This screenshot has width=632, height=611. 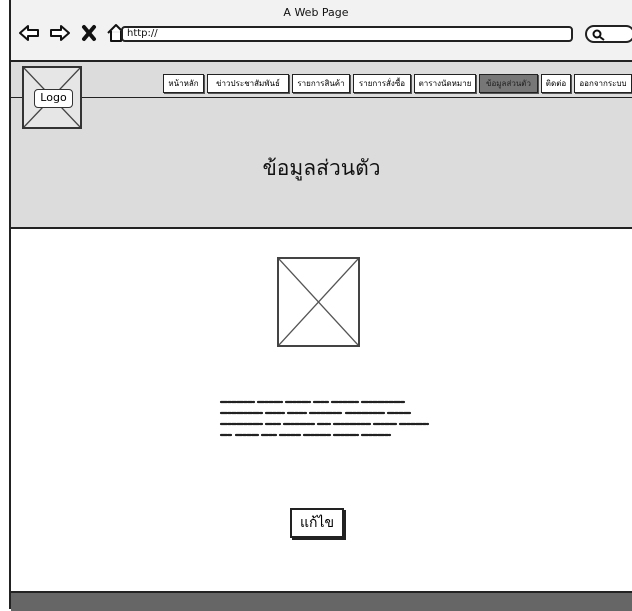 What do you see at coordinates (445, 83) in the screenshot?
I see `nav-item-appointments: ตารางนัดหมาย` at bounding box center [445, 83].